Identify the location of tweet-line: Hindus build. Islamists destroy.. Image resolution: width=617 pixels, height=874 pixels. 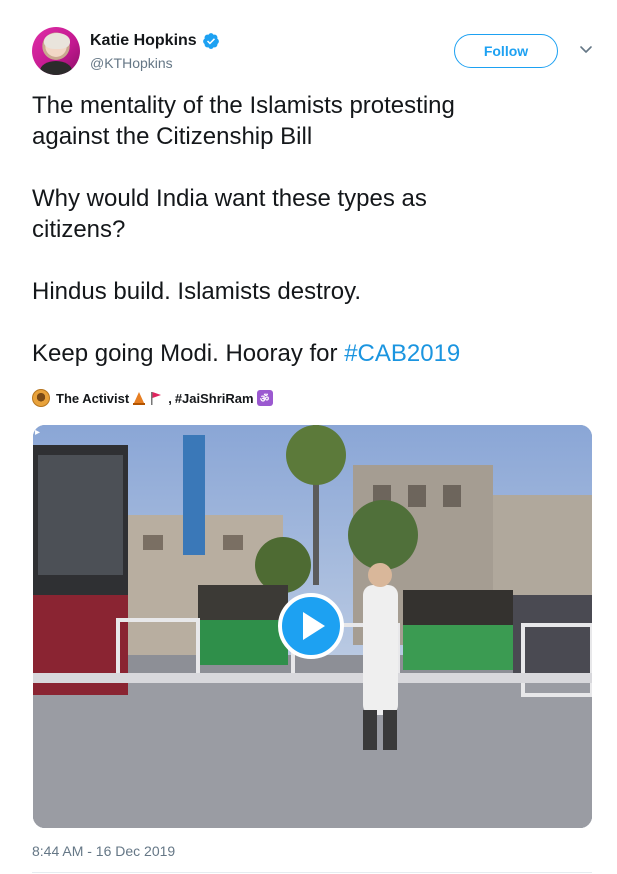
(197, 291).